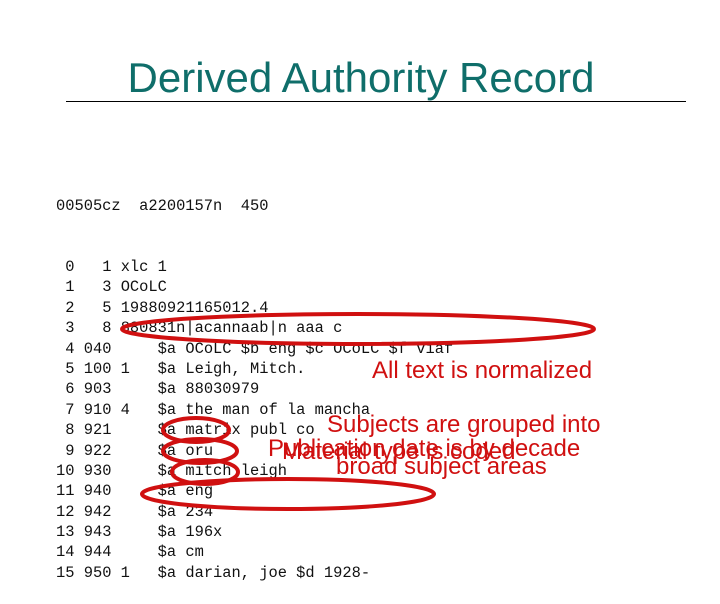 This screenshot has width=720, height=604. Describe the element at coordinates (254, 512) in the screenshot. I see `field-row: 12 942 $a 234` at that location.